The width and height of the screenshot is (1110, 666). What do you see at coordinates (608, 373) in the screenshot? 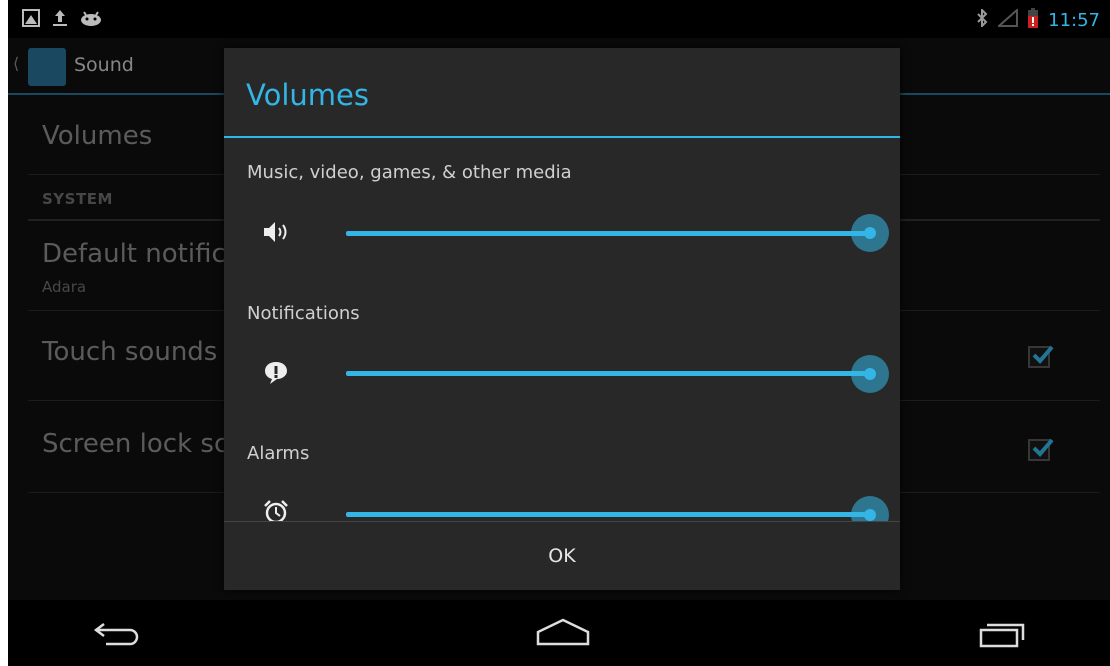
I see `notification-volume-track` at bounding box center [608, 373].